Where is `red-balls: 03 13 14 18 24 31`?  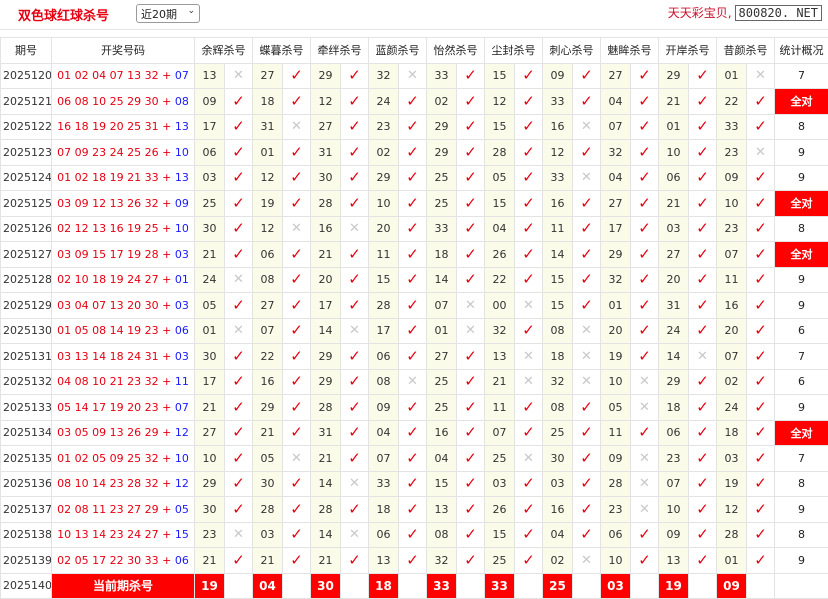 red-balls: 03 13 14 18 24 31 is located at coordinates (107, 356).